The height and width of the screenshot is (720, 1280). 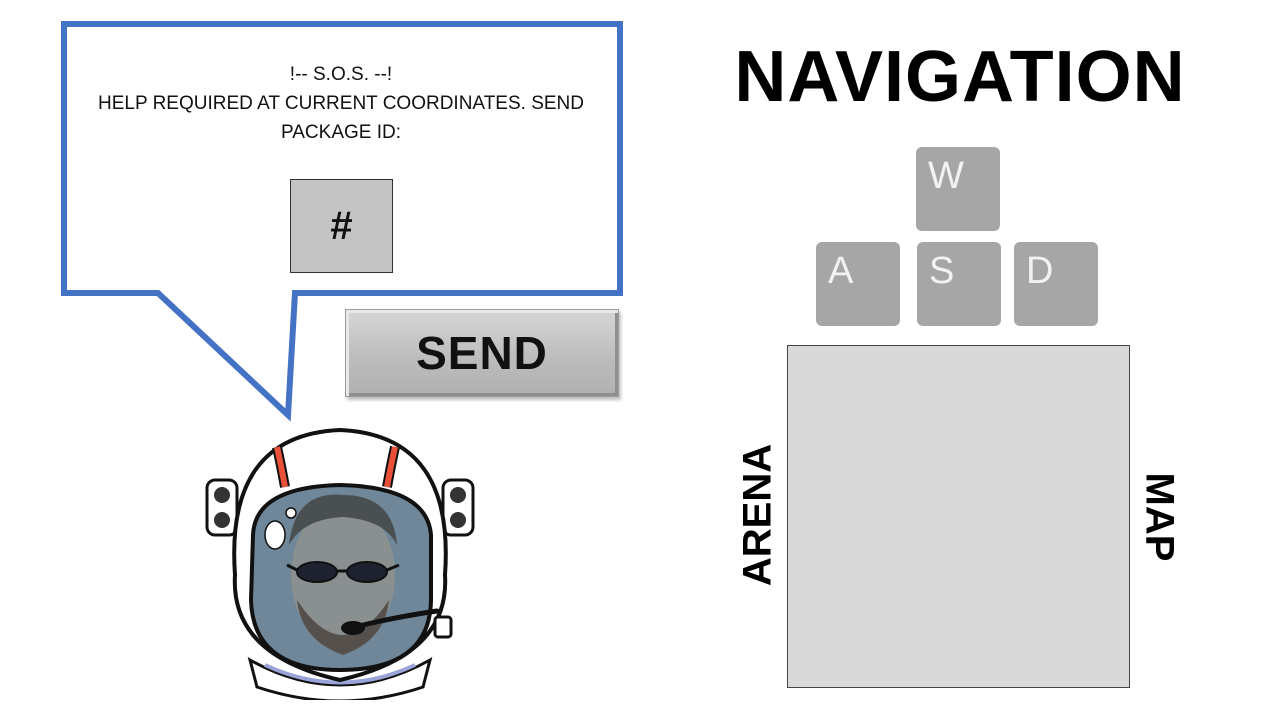 What do you see at coordinates (841, 271) in the screenshot?
I see `key-a-label: A` at bounding box center [841, 271].